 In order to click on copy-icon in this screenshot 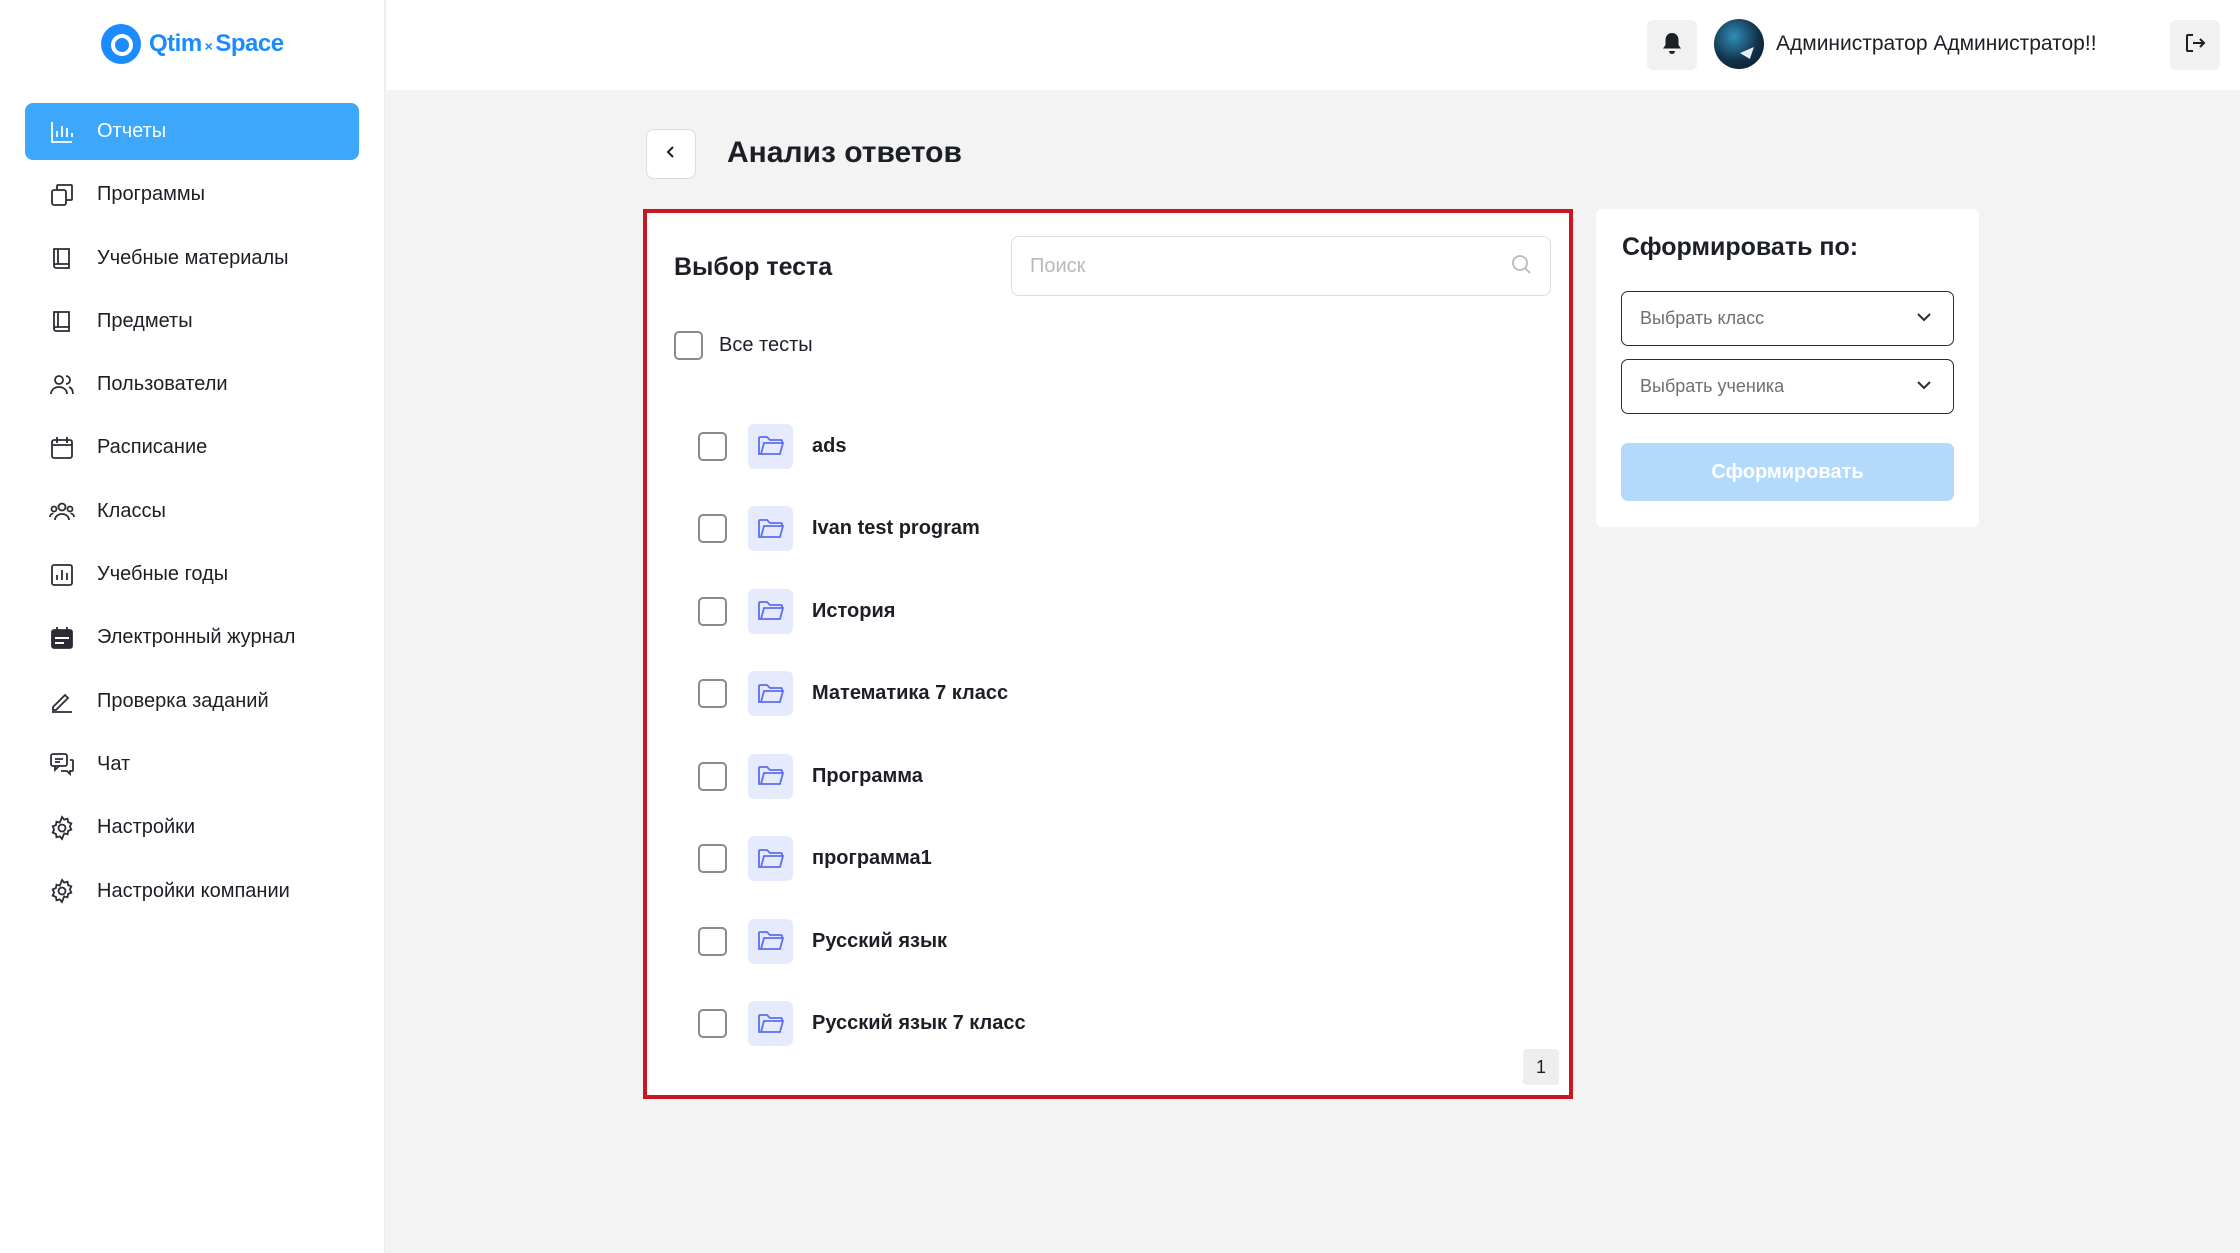, I will do `click(62, 195)`.